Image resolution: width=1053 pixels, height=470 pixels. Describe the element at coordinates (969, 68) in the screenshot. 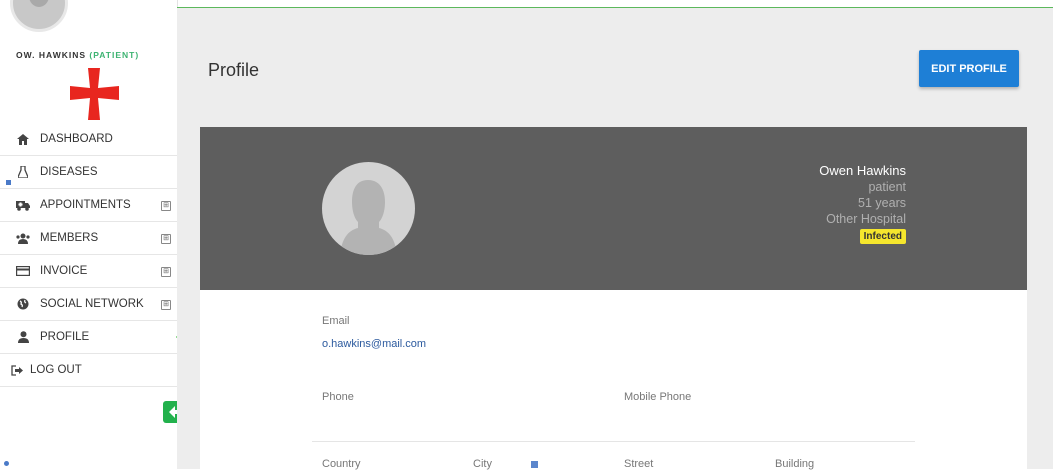

I see `edit-profile-button: EDIT PROFILE` at that location.